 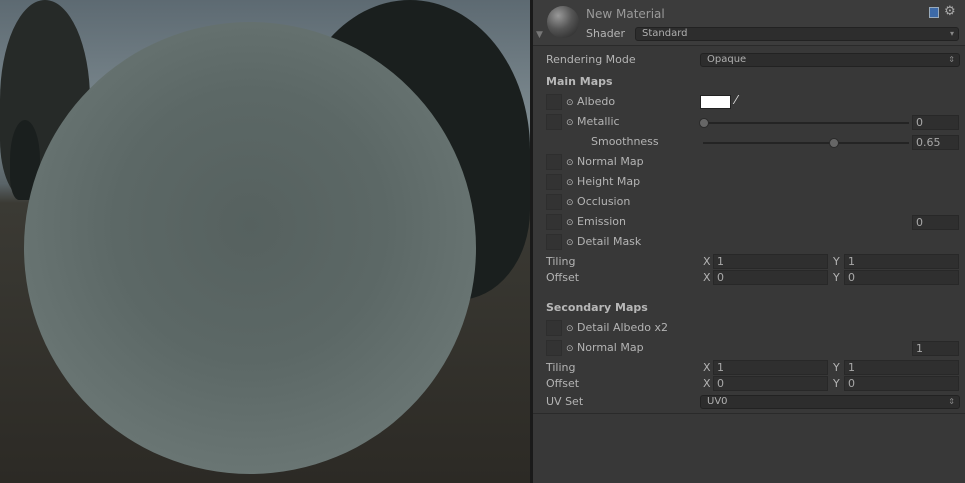 I want to click on secondary-offset-y-field: 0, so click(x=901, y=383).